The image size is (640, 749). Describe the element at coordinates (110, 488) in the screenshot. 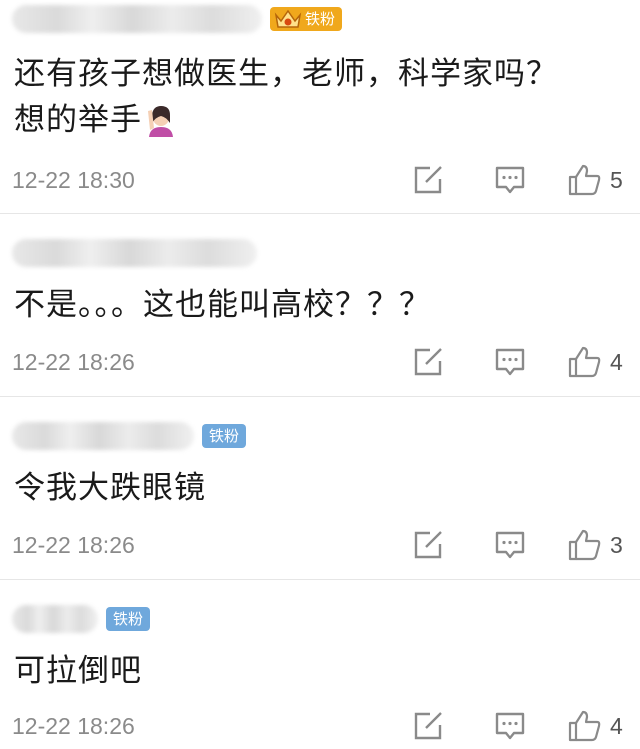

I see `comment-text-line: 令我大跌眼镜` at that location.